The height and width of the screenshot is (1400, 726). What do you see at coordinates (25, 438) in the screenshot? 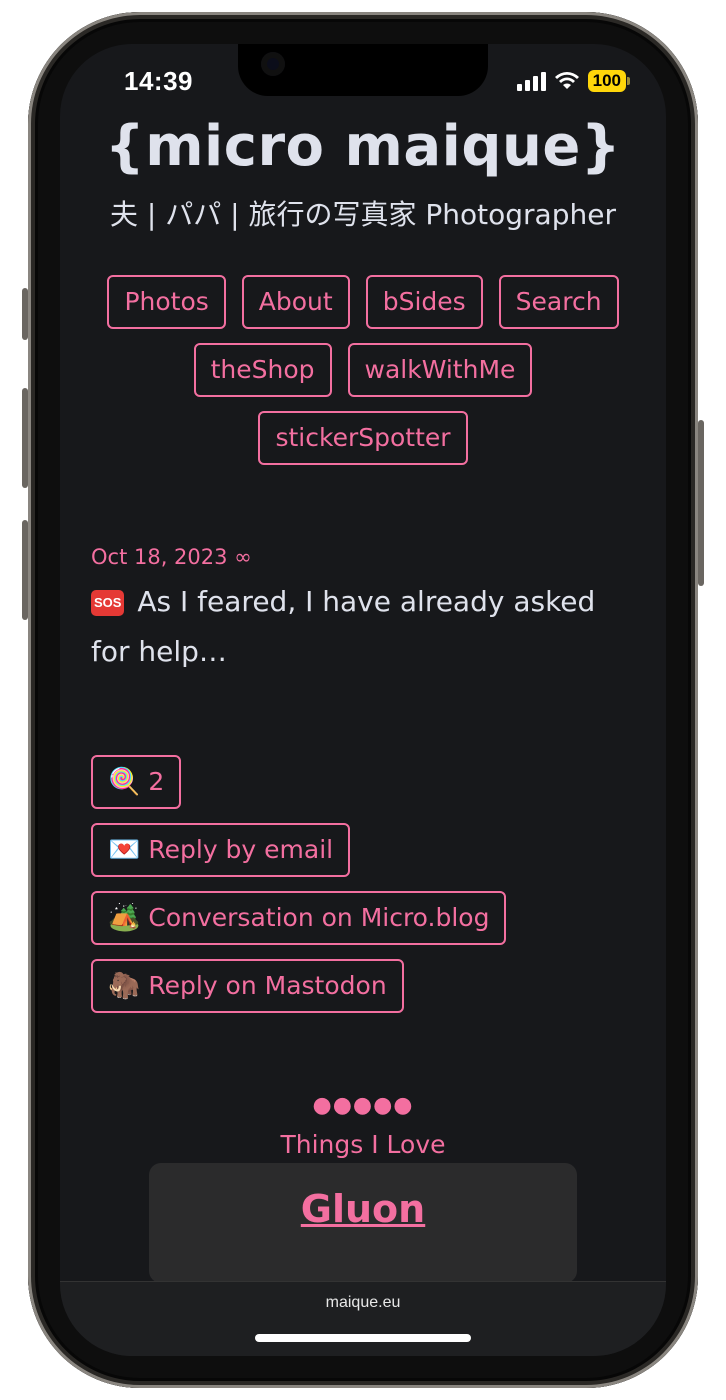
I see `side-button-volume-up` at bounding box center [25, 438].